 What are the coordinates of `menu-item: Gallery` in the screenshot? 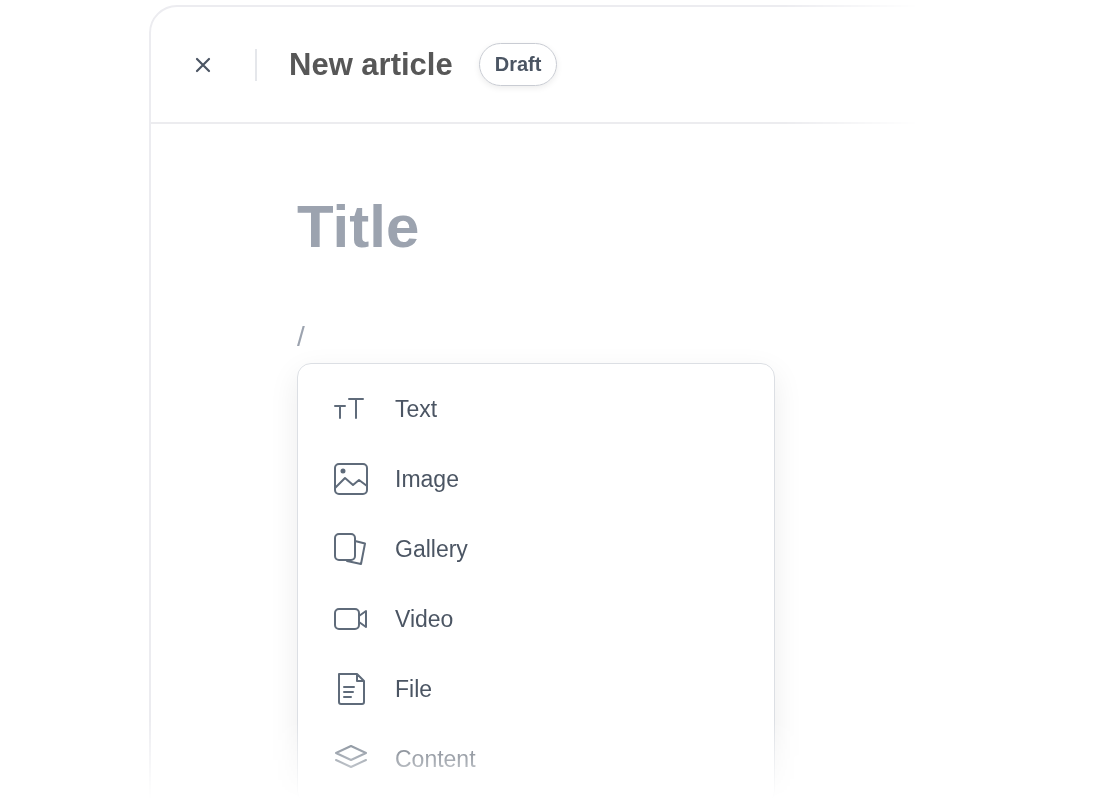 It's located at (536, 549).